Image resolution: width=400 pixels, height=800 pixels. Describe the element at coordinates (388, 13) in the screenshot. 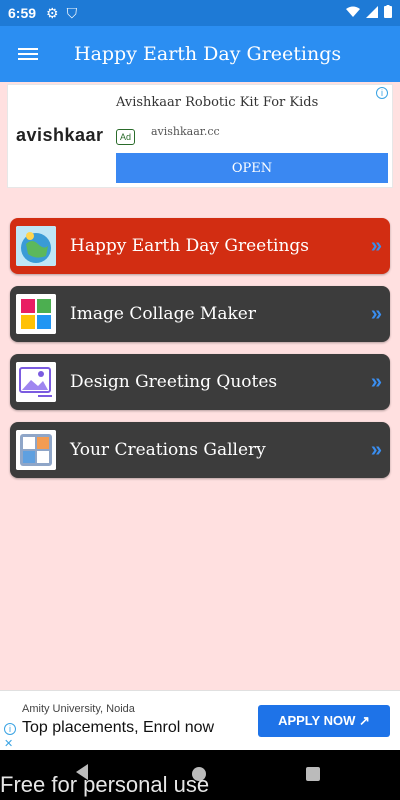

I see `battery-icon` at that location.